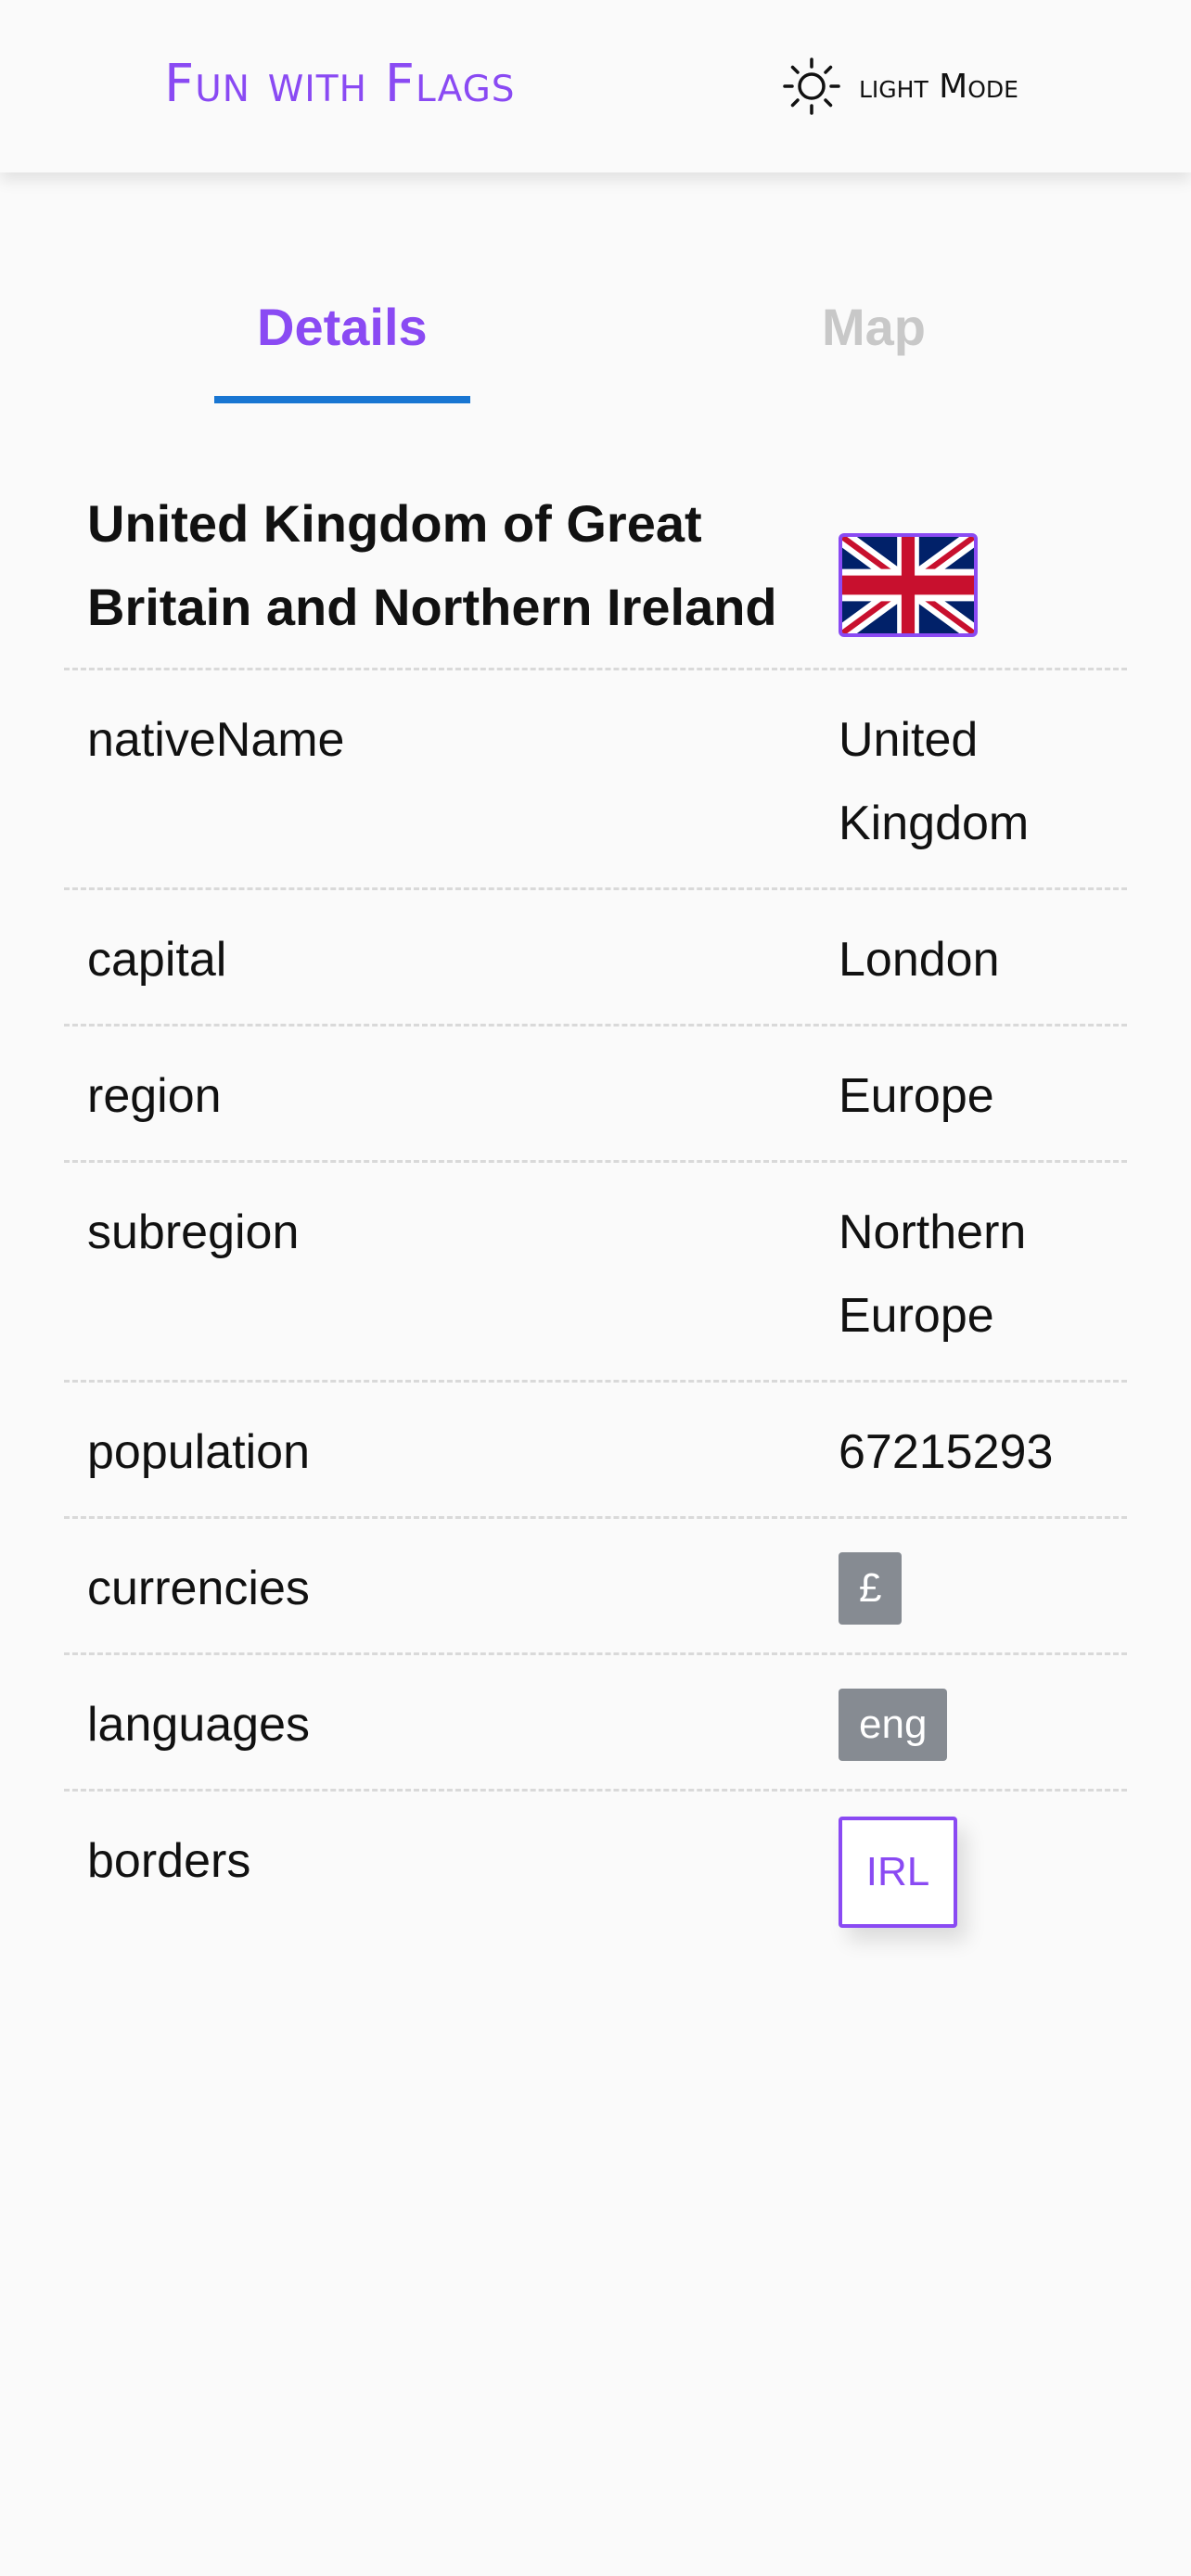 The width and height of the screenshot is (1191, 2576). What do you see at coordinates (154, 1096) in the screenshot?
I see `field-label: region` at bounding box center [154, 1096].